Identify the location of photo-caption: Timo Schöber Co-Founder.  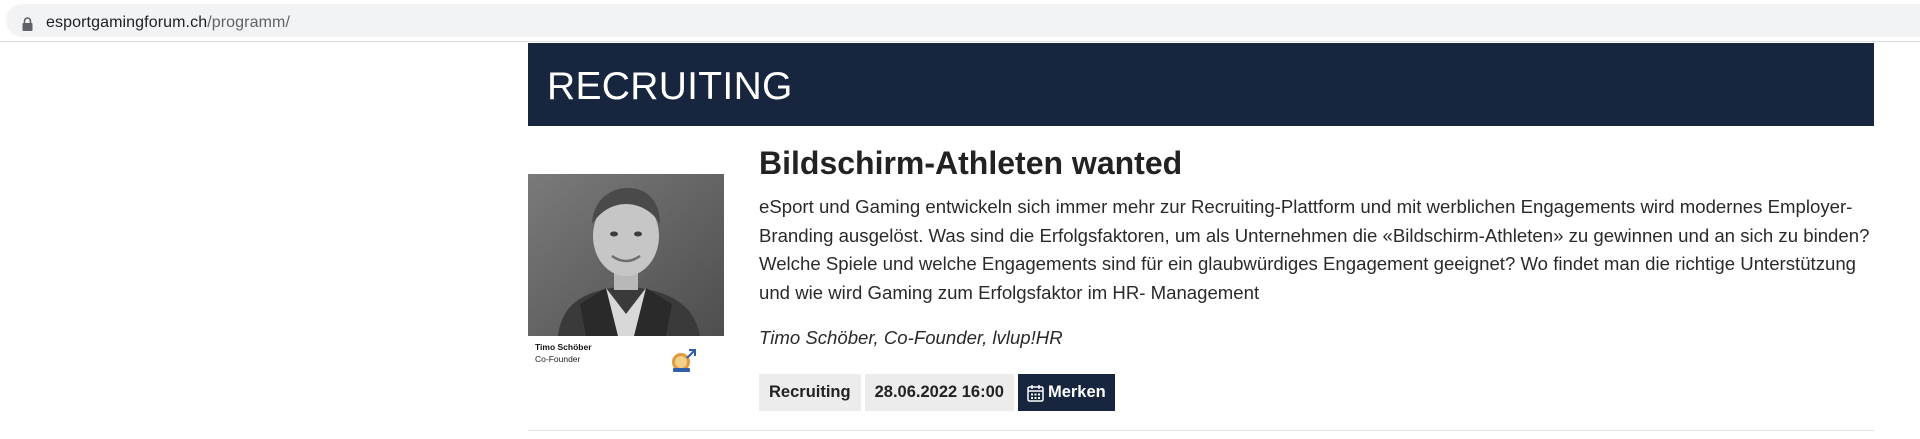
(626, 357).